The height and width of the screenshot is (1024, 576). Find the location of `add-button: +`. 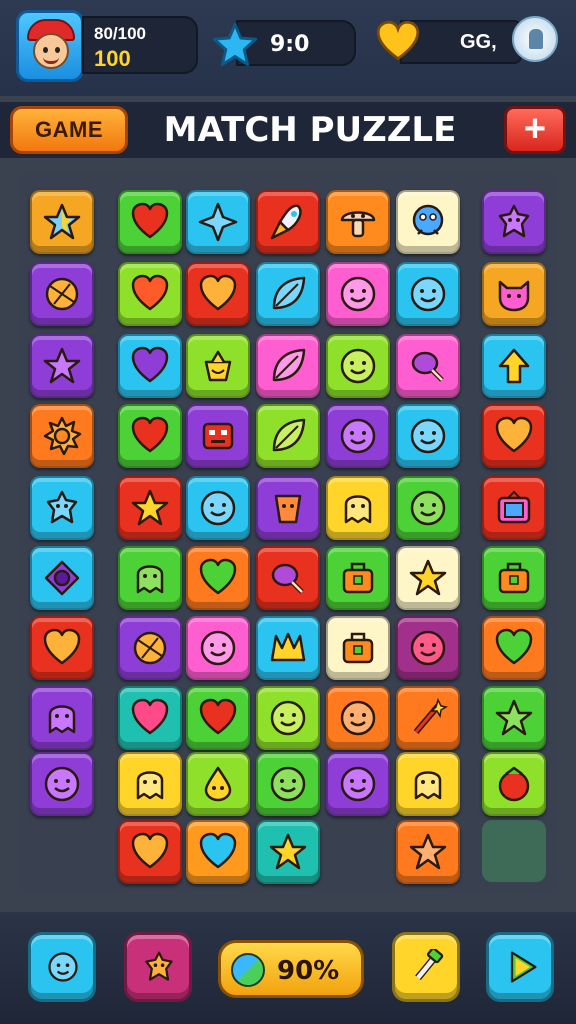

add-button: + is located at coordinates (535, 130).